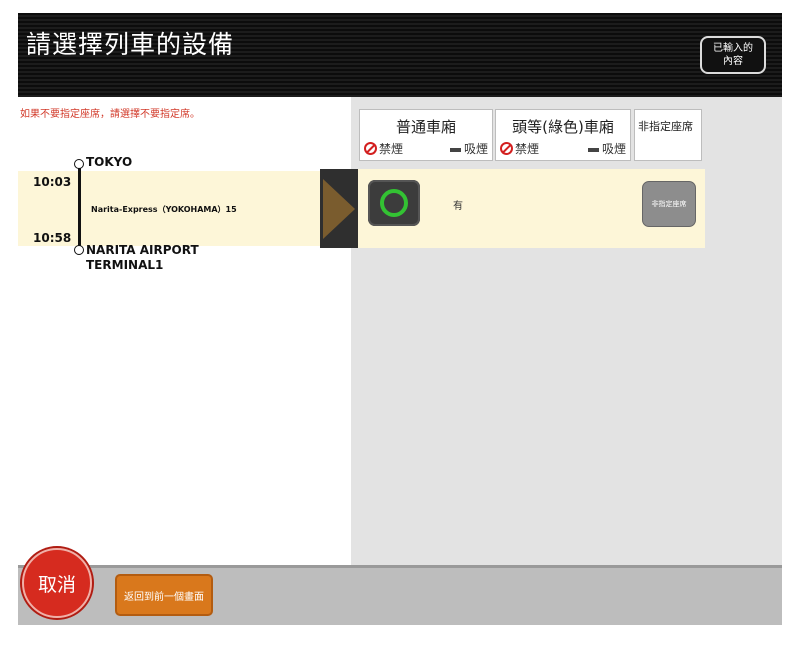 The height and width of the screenshot is (645, 800). Describe the element at coordinates (519, 148) in the screenshot. I see `green-no-smoking: 禁煙` at that location.